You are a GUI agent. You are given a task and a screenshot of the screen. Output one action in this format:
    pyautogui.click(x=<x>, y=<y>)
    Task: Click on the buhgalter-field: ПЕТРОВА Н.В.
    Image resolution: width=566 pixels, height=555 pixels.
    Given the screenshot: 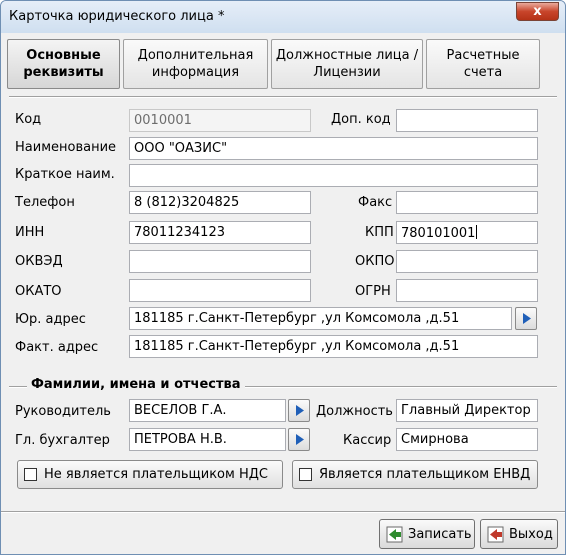 What is the action you would take?
    pyautogui.click(x=207, y=439)
    